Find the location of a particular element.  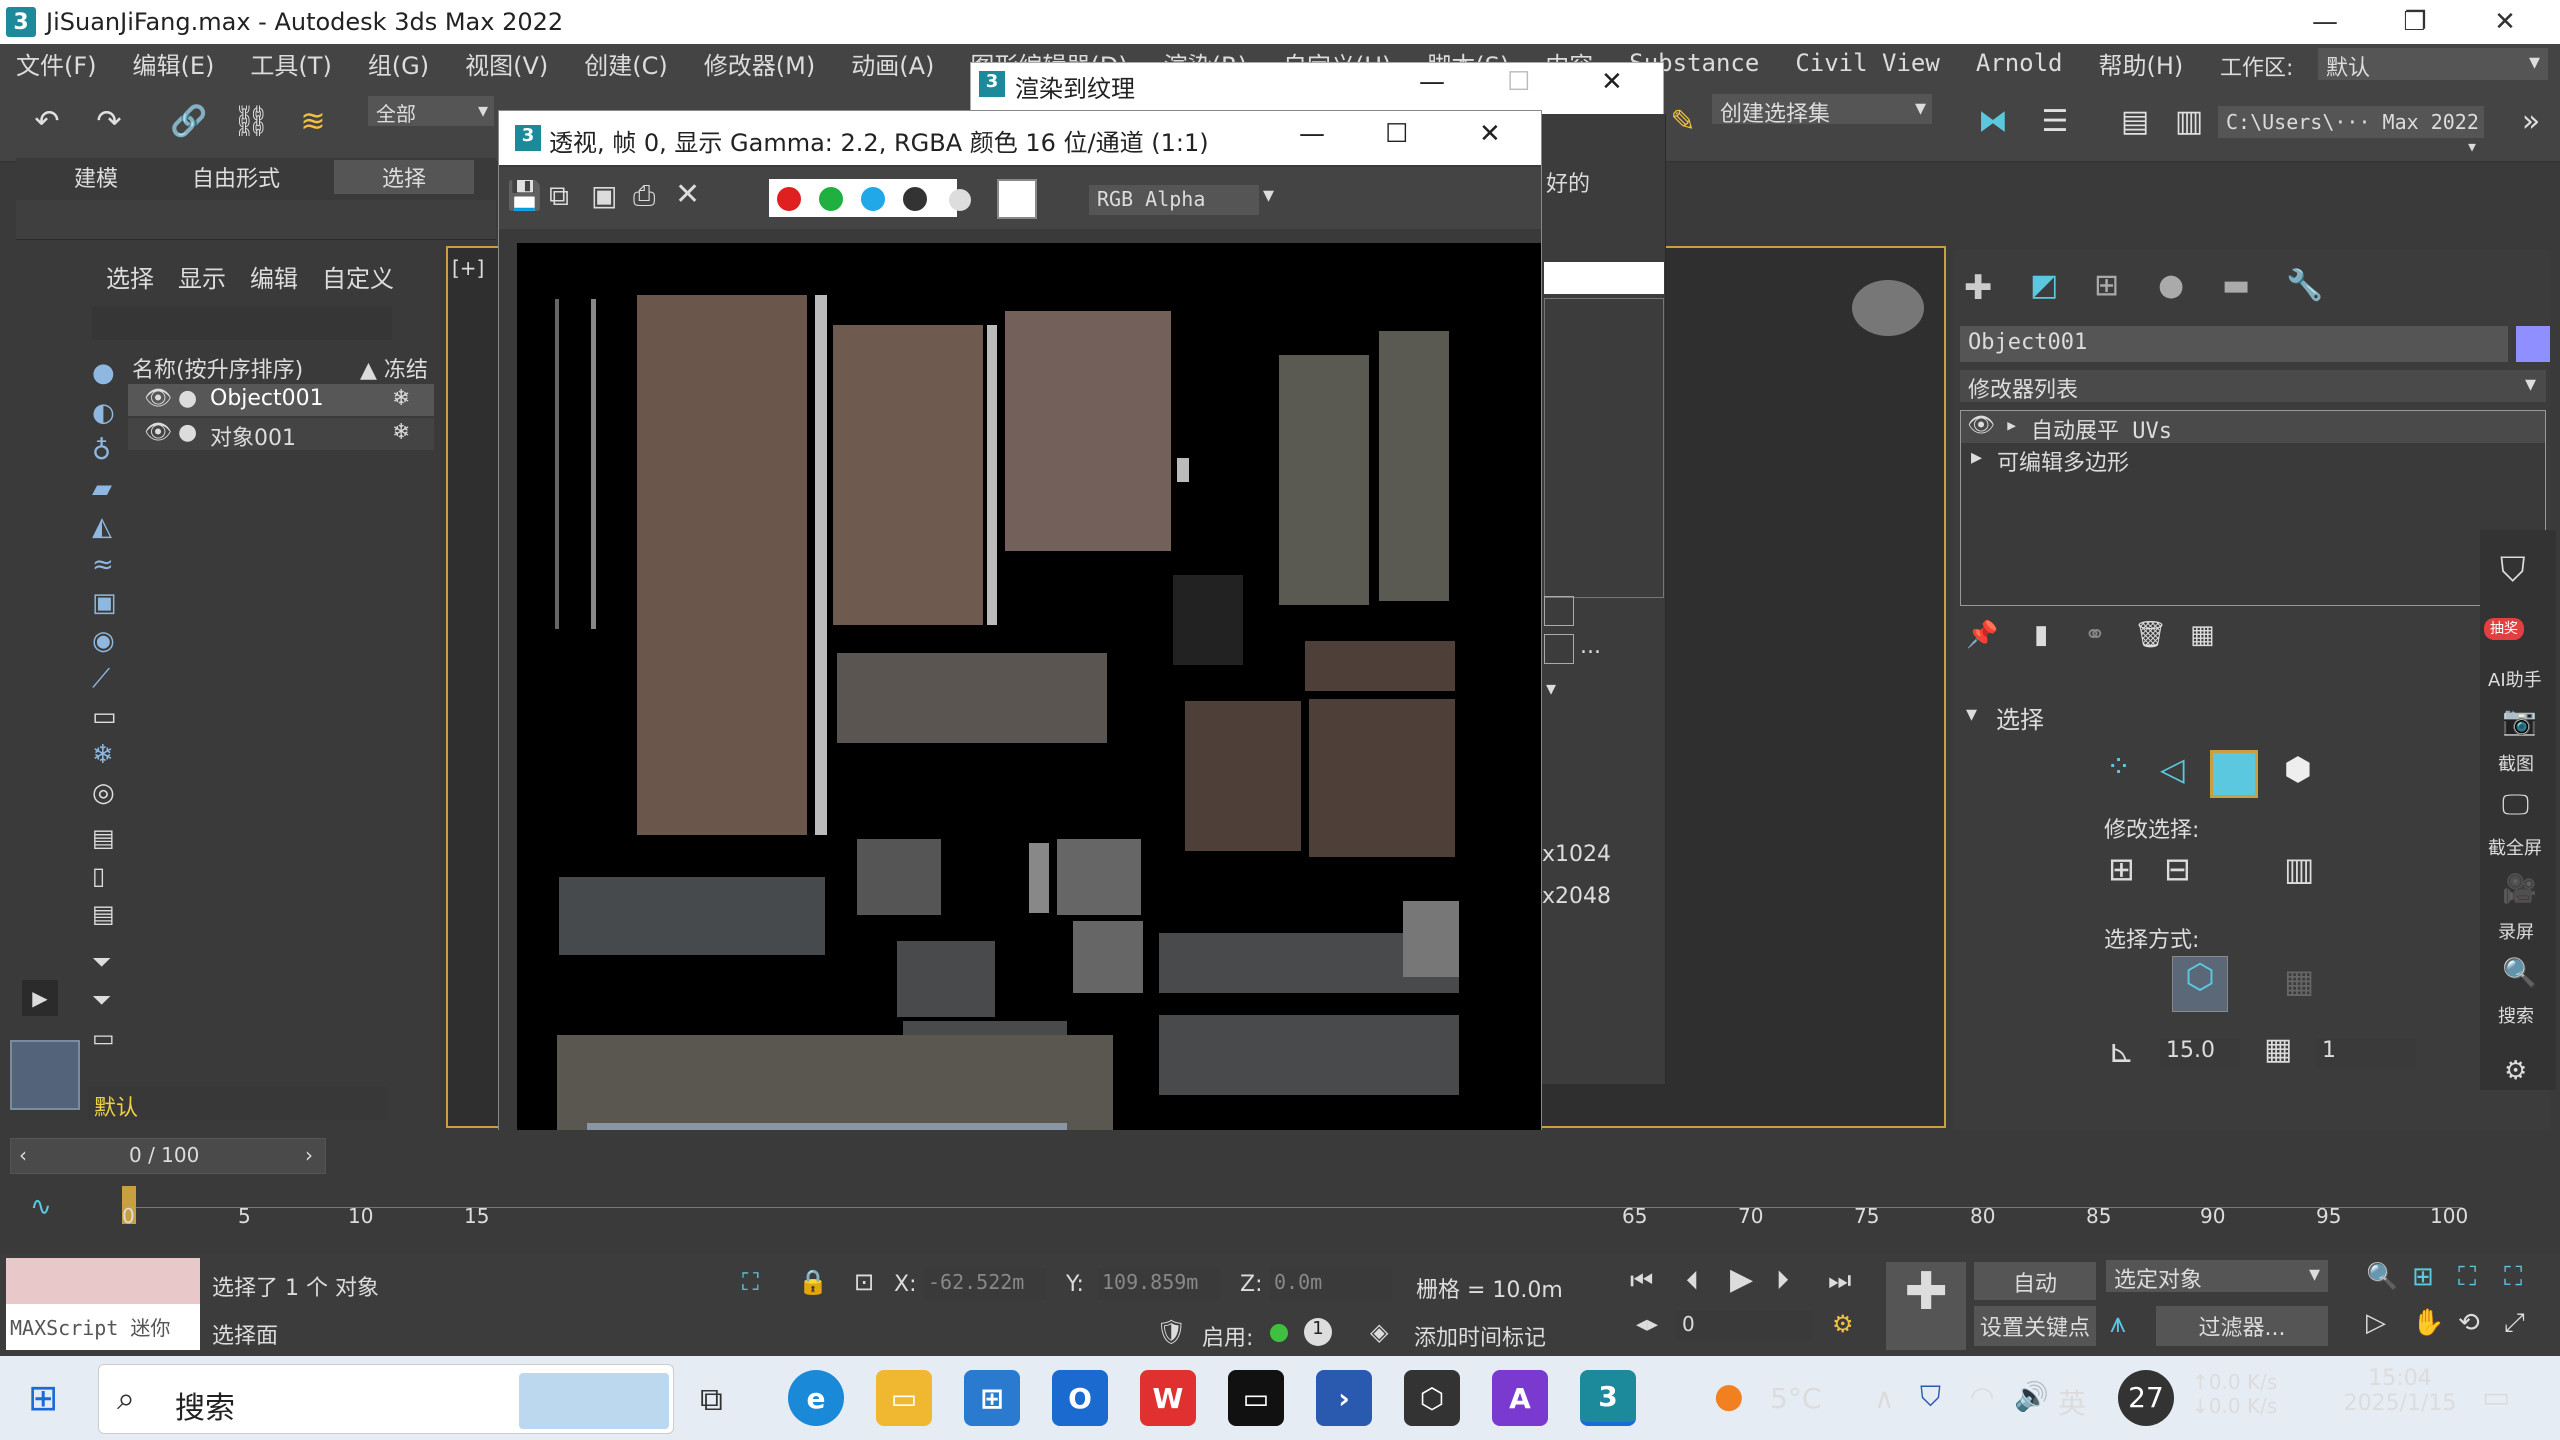

display-tab-icon: ▬ is located at coordinates (2236, 285).